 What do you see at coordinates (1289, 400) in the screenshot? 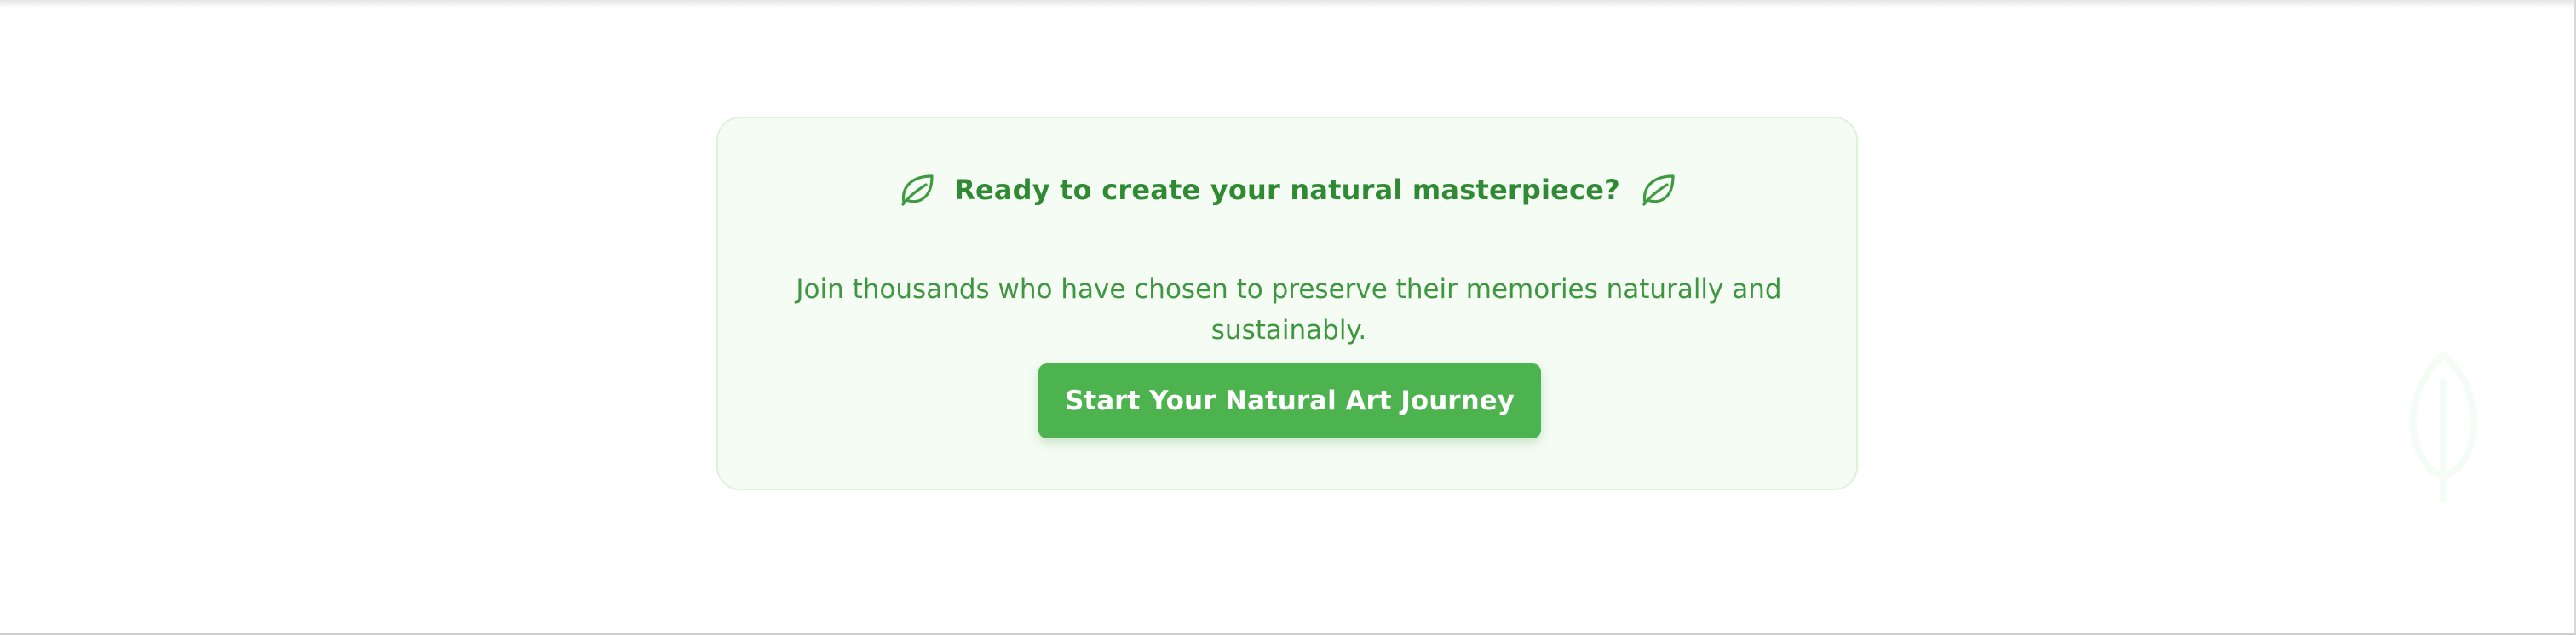
I see `start-natural-art-journey-button: Start Your Natural Art Journey` at bounding box center [1289, 400].